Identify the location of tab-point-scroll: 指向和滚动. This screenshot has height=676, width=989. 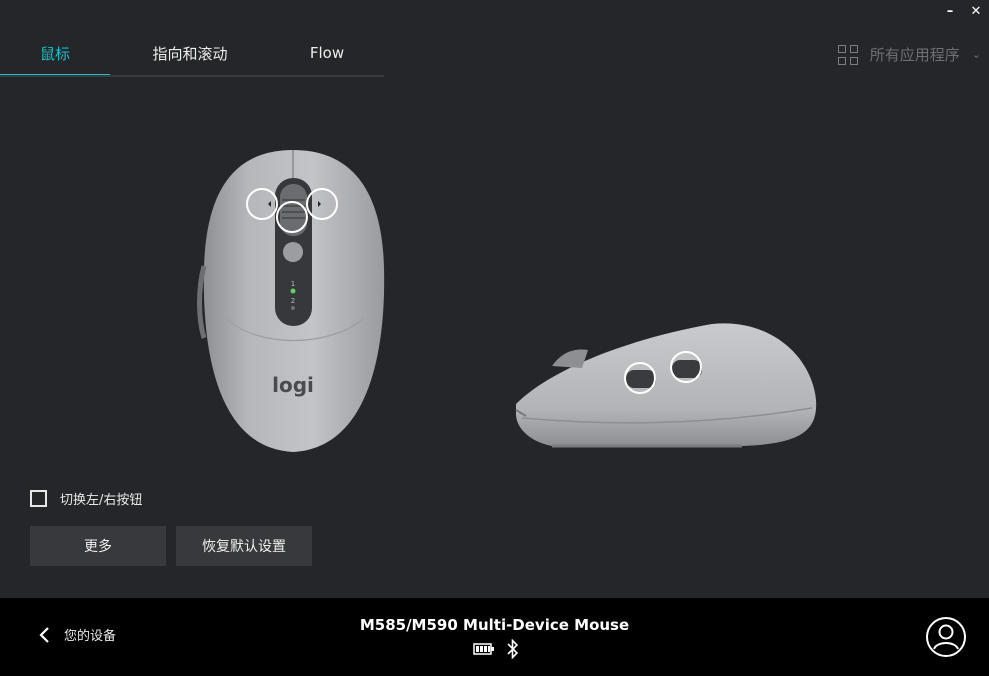
(190, 53).